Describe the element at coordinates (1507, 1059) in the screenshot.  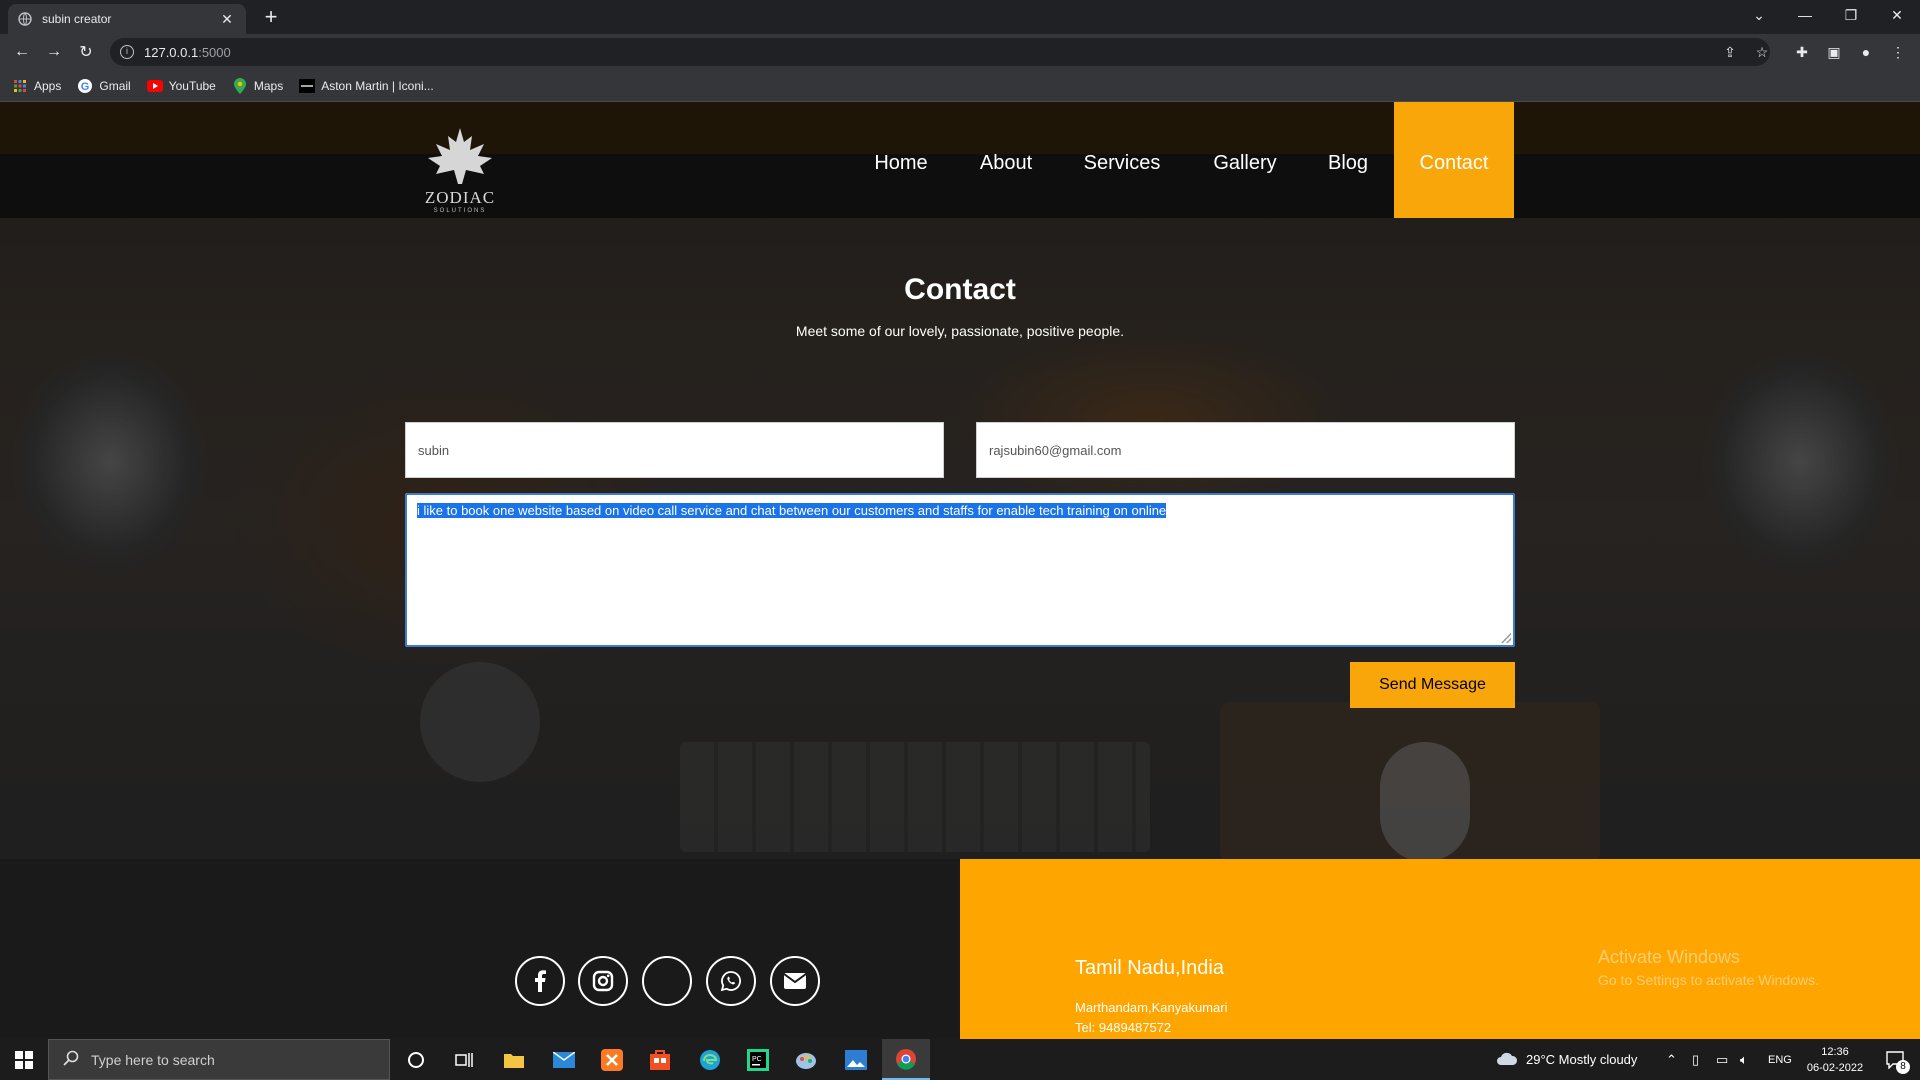
I see `cloud-icon` at that location.